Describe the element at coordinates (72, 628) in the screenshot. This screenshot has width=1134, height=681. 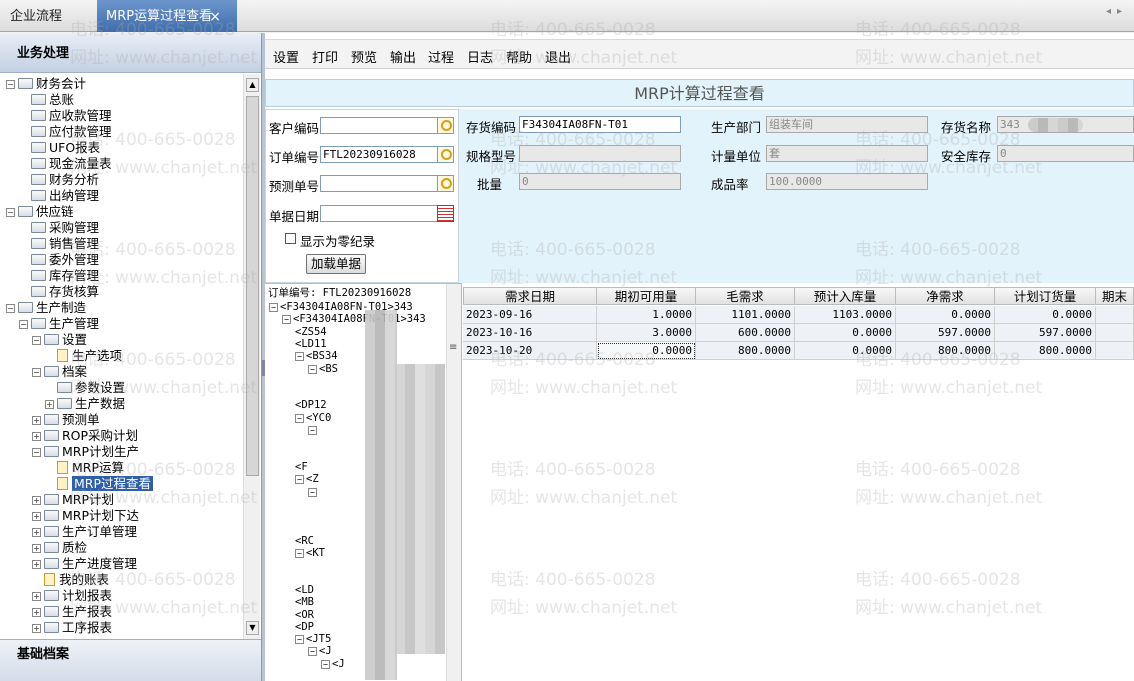
I see `nav-item: + 工序报表` at that location.